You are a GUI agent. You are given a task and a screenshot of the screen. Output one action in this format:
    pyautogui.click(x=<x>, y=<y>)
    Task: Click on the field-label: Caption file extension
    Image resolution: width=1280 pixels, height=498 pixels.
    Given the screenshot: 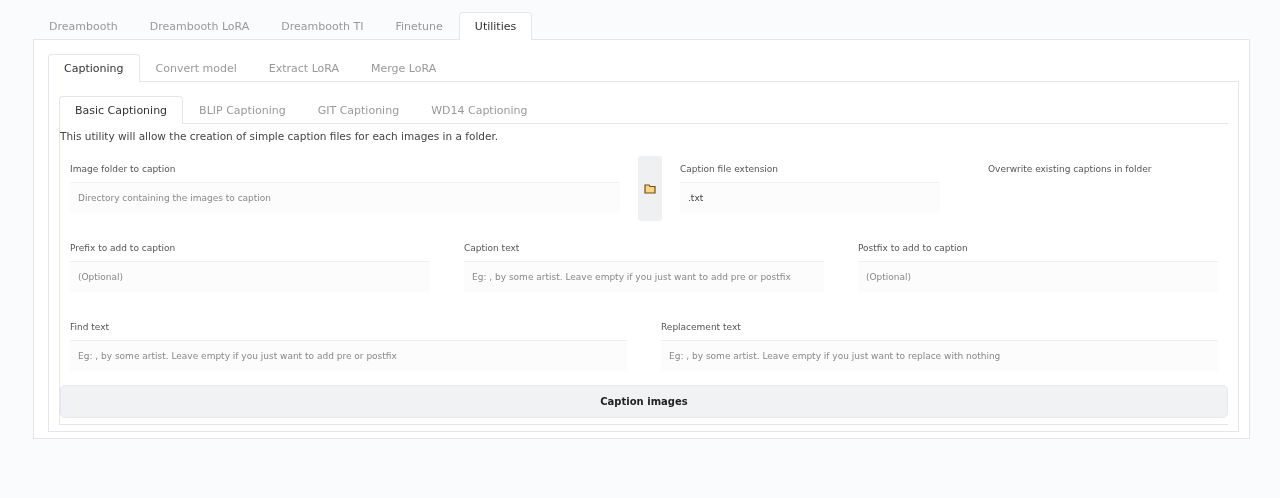 What is the action you would take?
    pyautogui.click(x=730, y=169)
    